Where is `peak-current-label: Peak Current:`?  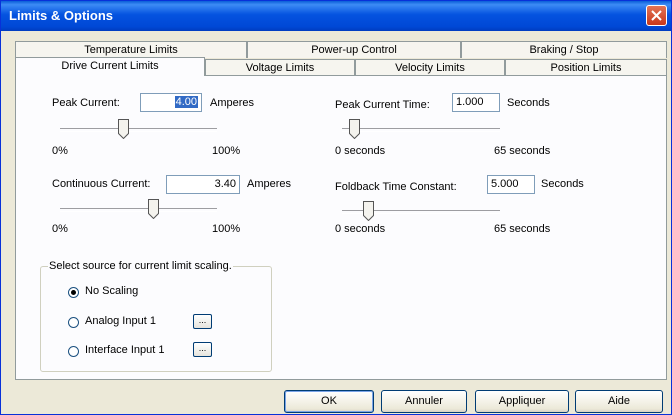
peak-current-label: Peak Current: is located at coordinates (86, 103).